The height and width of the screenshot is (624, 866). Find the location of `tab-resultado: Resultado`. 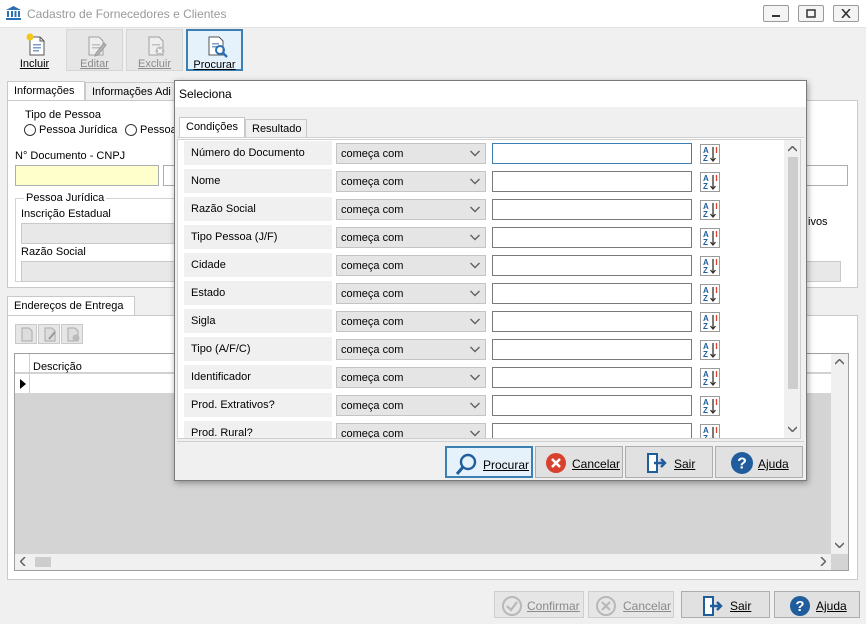

tab-resultado: Resultado is located at coordinates (276, 128).